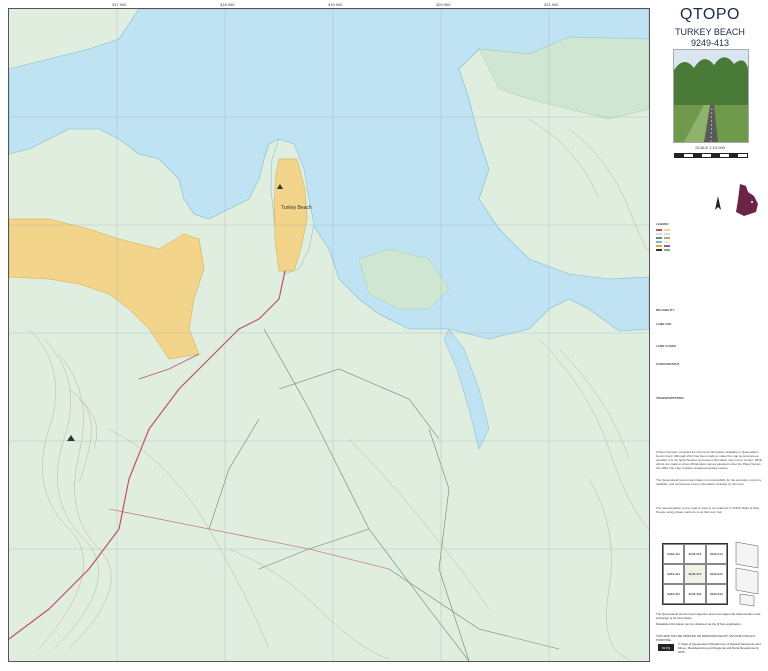  I want to click on brand-title: QTOPO, so click(710, 14).